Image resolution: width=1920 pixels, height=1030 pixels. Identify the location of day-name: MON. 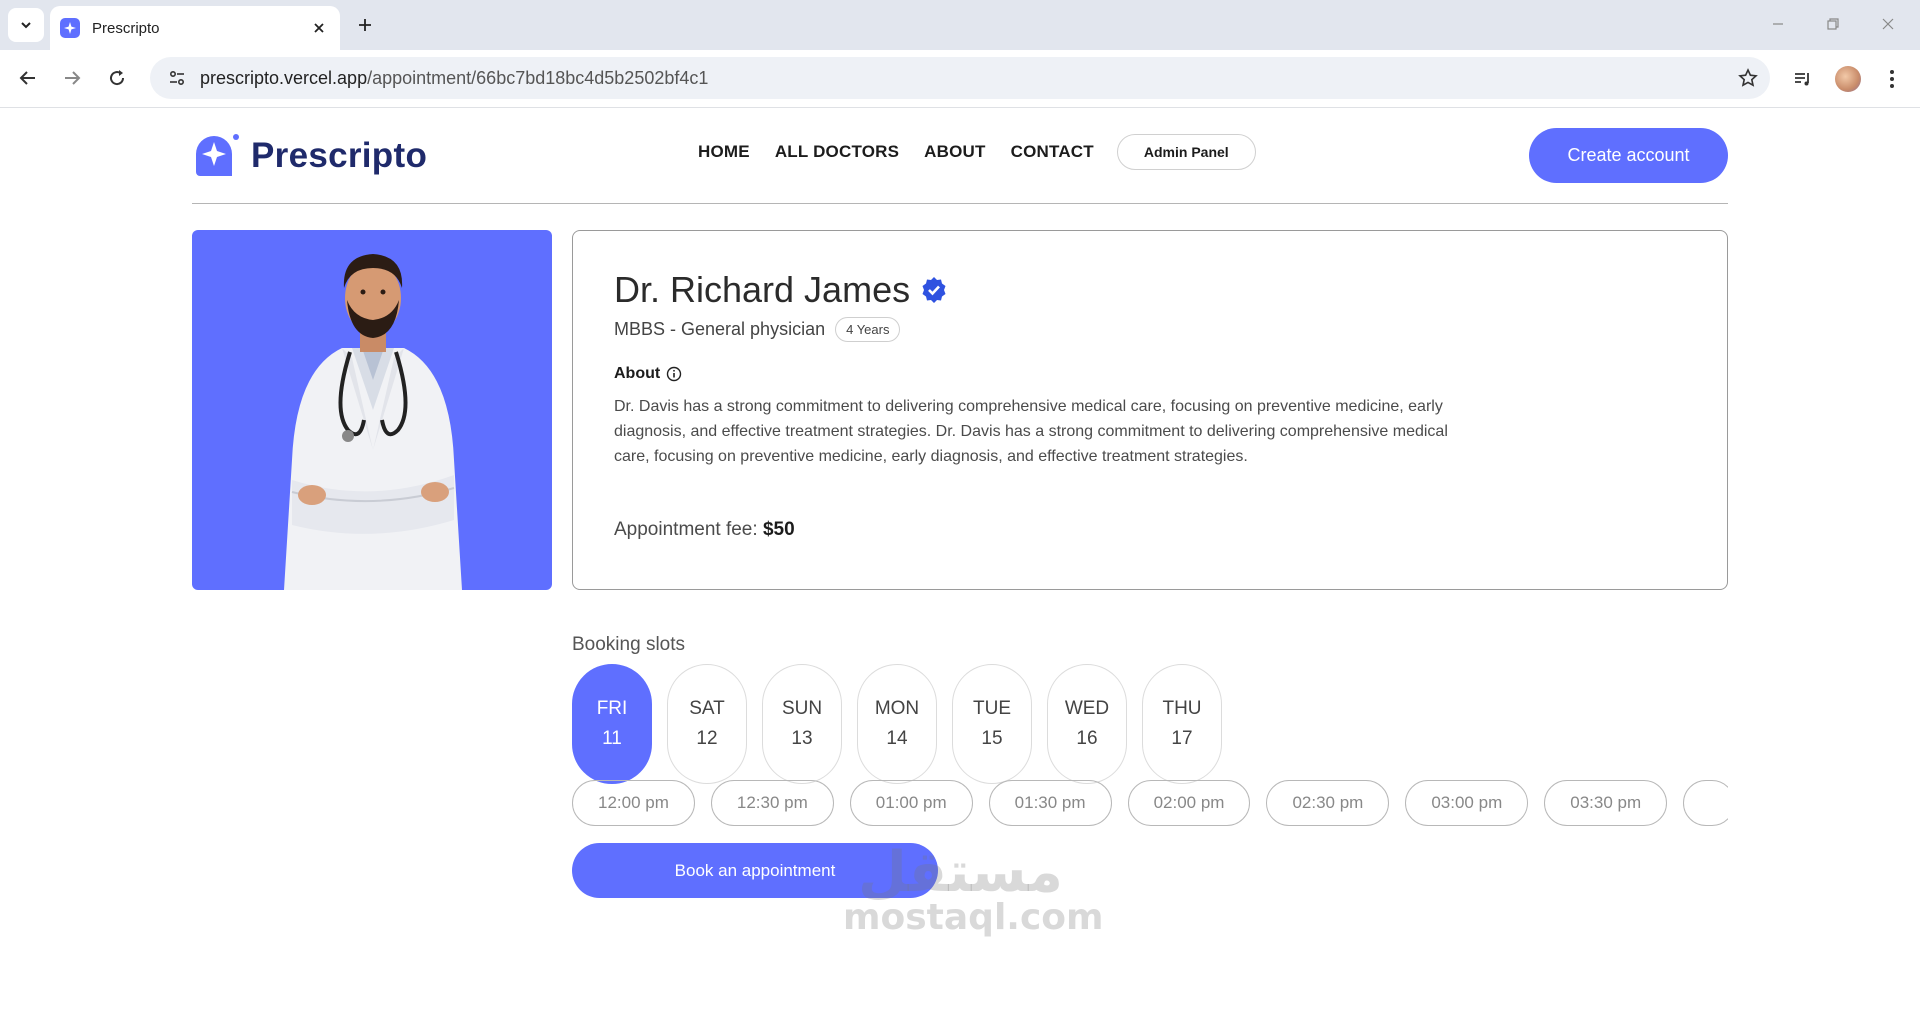
(897, 708).